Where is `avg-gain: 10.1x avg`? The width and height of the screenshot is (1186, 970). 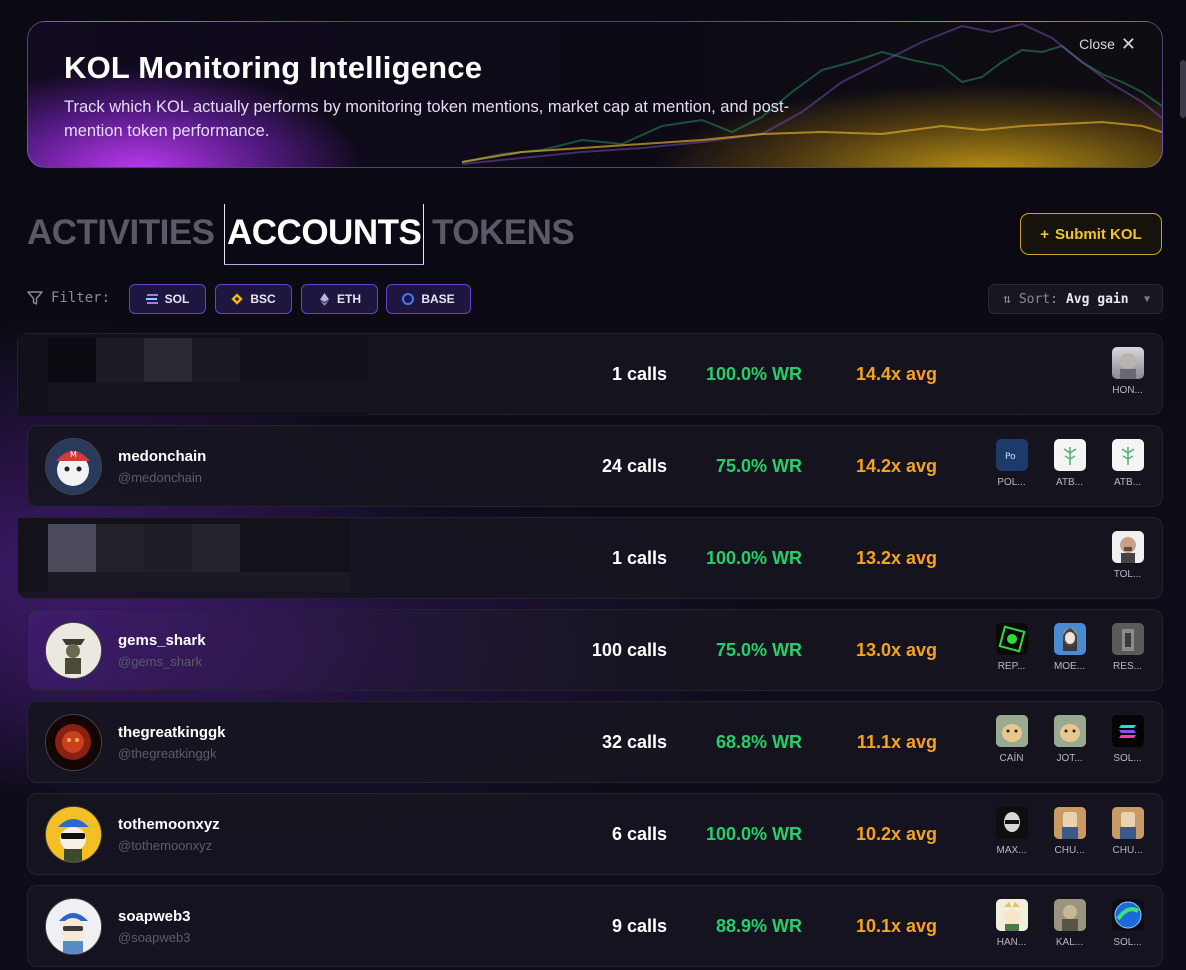 avg-gain: 10.1x avg is located at coordinates (896, 926).